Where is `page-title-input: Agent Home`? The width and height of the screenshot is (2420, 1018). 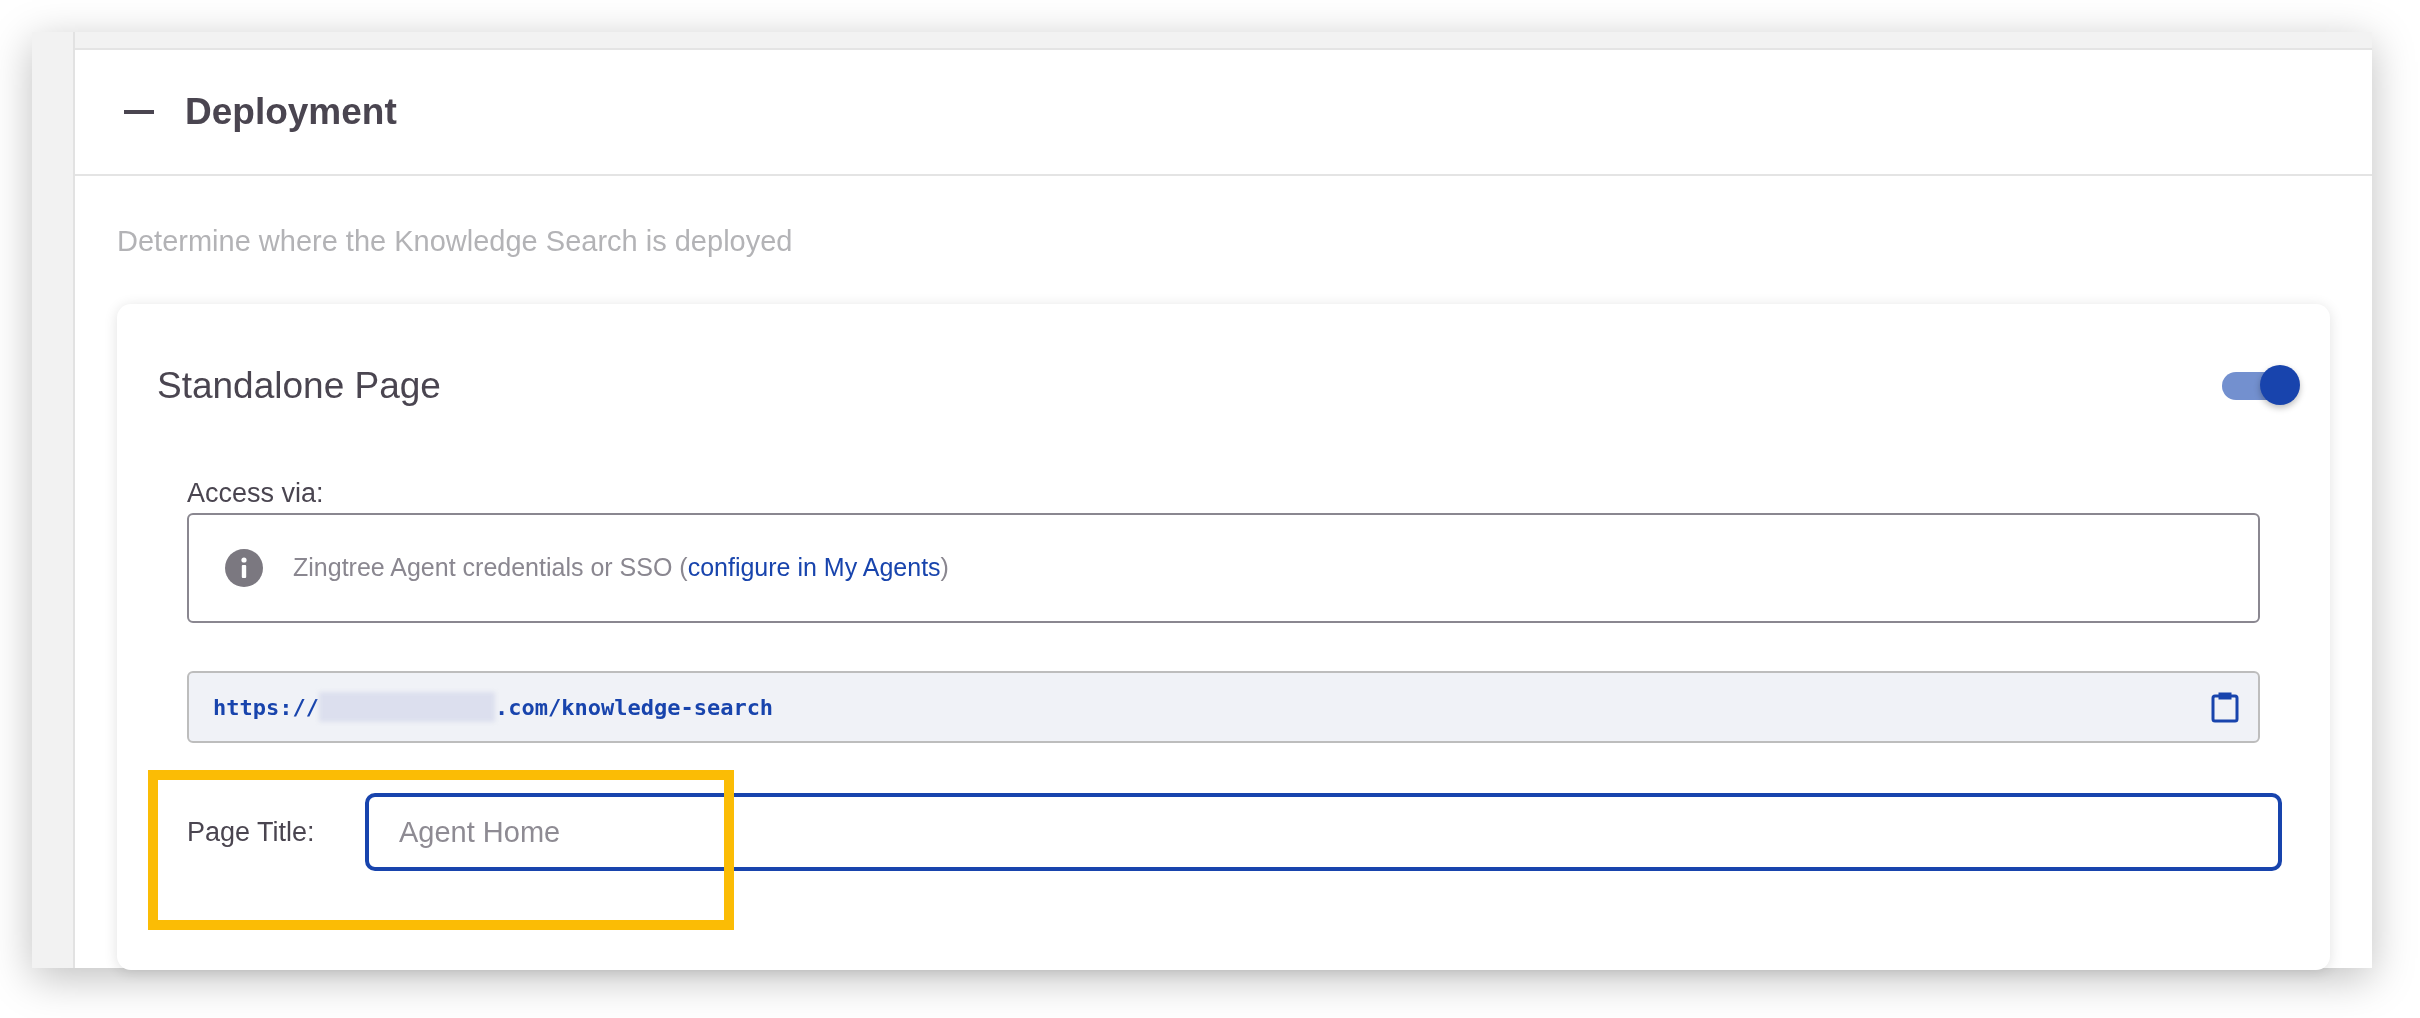
page-title-input: Agent Home is located at coordinates (1323, 832).